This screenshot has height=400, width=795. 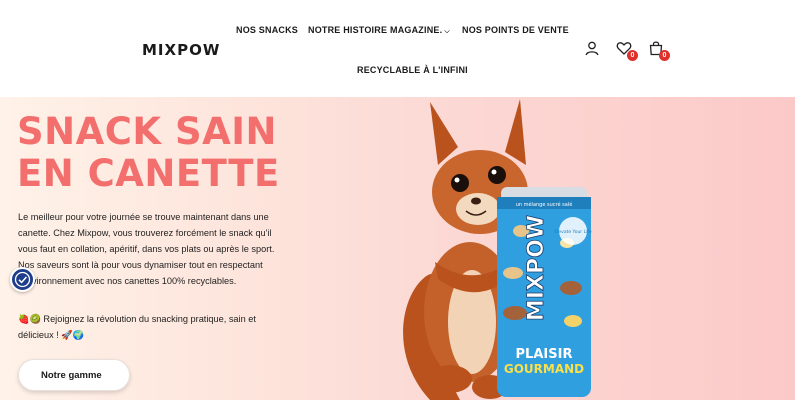 I want to click on header-icons: 0 0, so click(x=627, y=50).